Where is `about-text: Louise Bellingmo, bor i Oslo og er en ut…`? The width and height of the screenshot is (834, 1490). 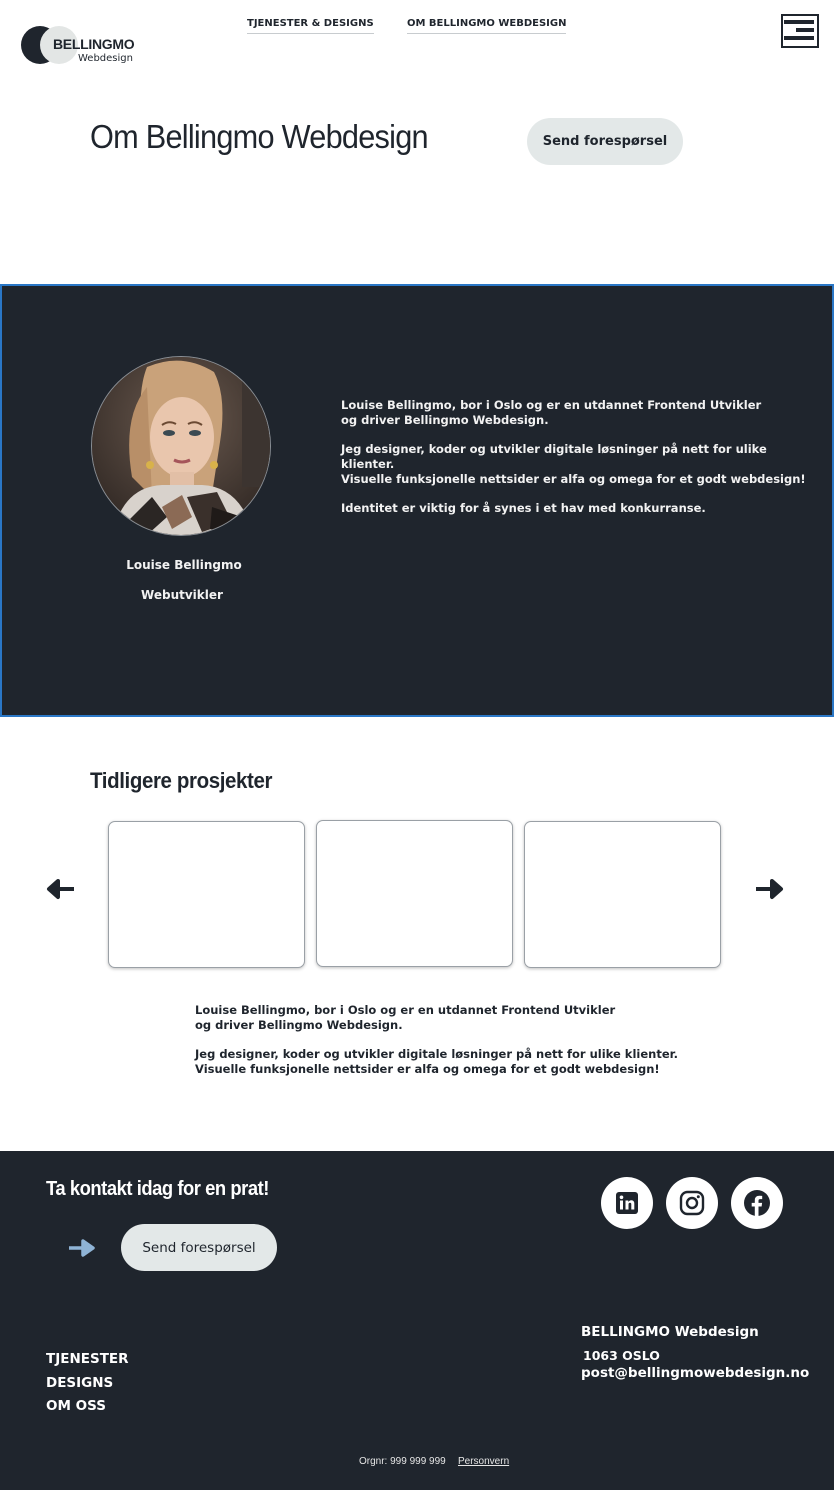
about-text: Louise Bellingmo, bor i Oslo og er en ut… is located at coordinates (576, 464).